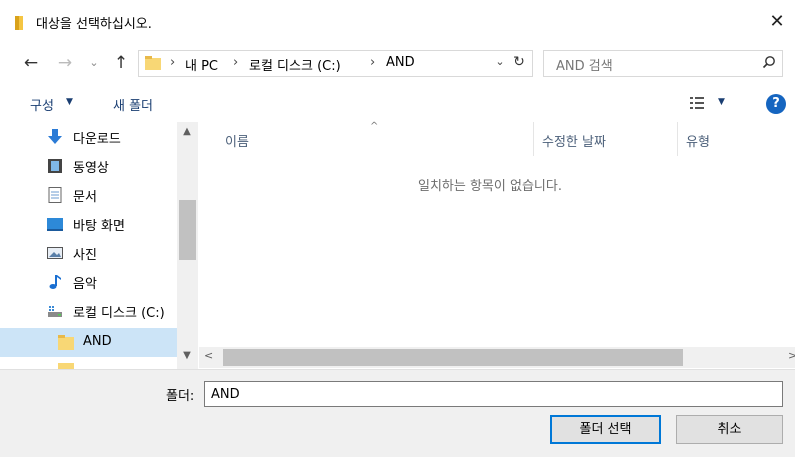 This screenshot has width=795, height=457. I want to click on sidebar-item-label: 문서, so click(85, 197).